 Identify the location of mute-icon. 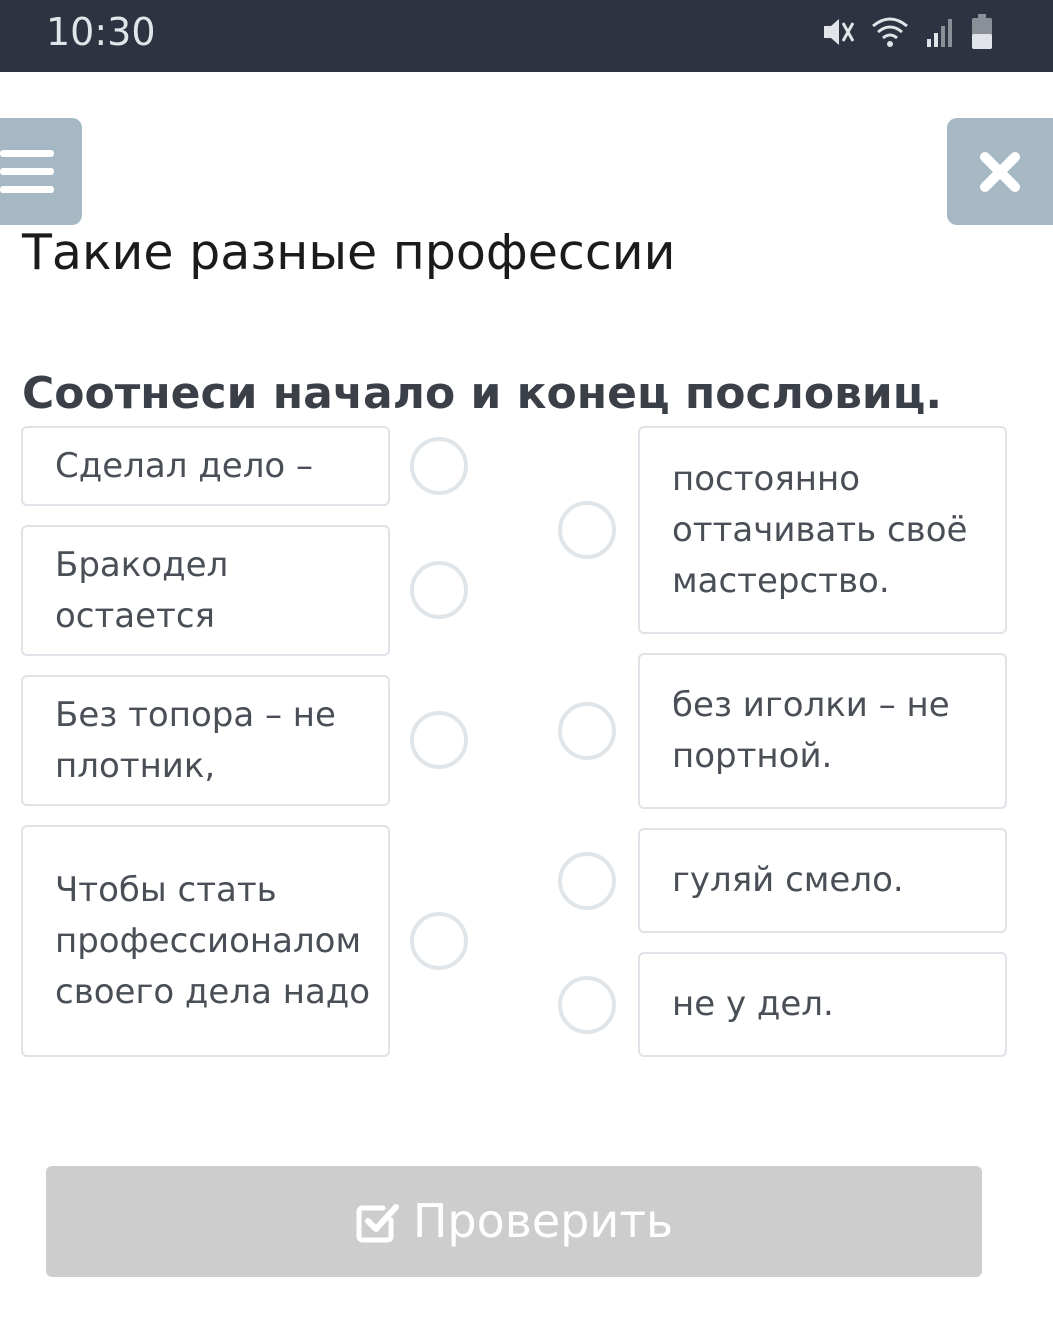
(838, 32).